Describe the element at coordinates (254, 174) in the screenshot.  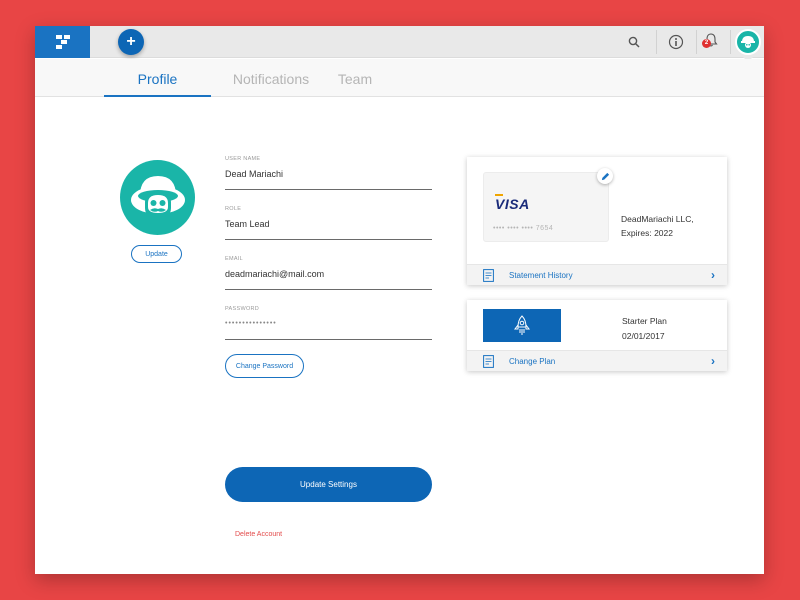
I see `username-value: Dead Mariachi` at that location.